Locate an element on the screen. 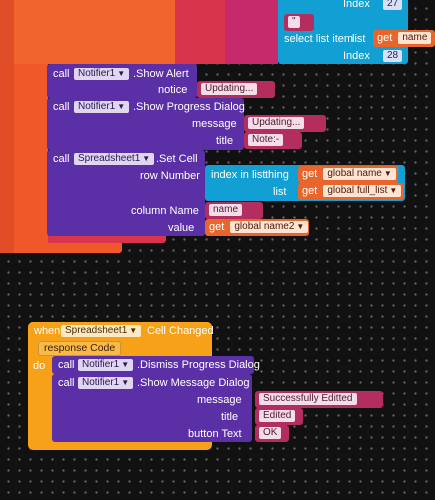 The height and width of the screenshot is (500, 435). value-label: value is located at coordinates (181, 228).